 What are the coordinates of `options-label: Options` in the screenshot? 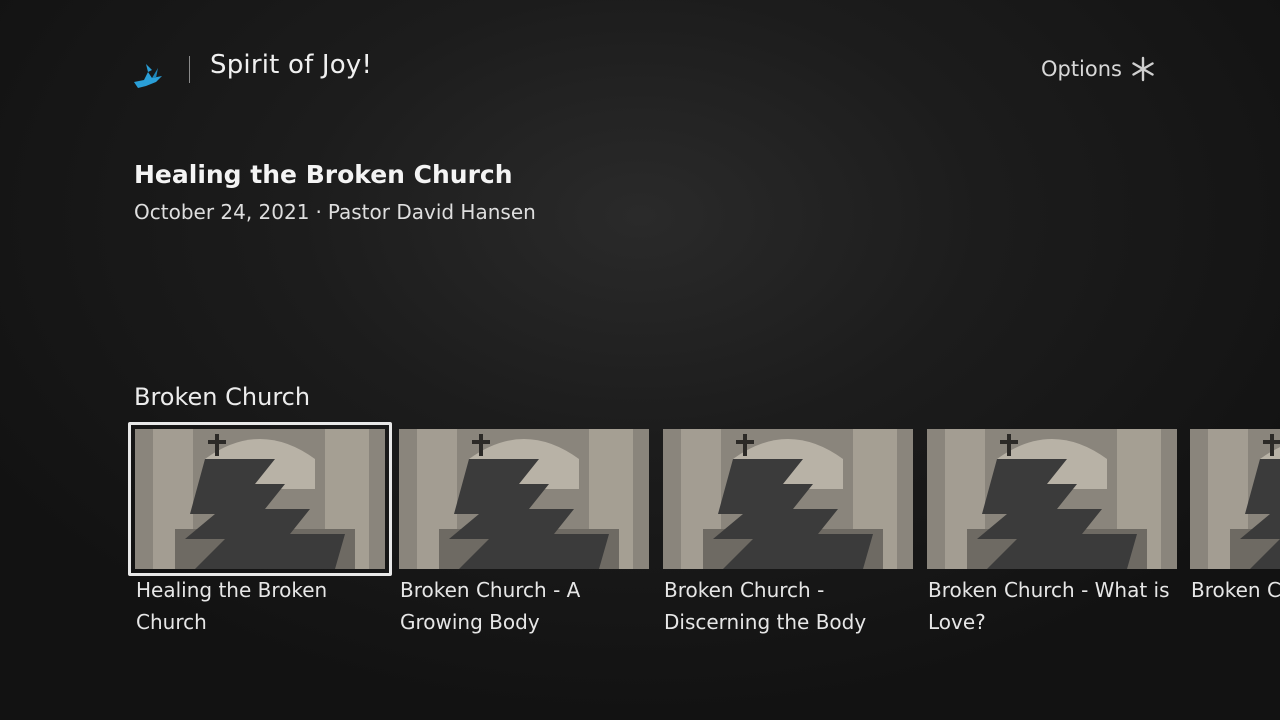 It's located at (1081, 69).